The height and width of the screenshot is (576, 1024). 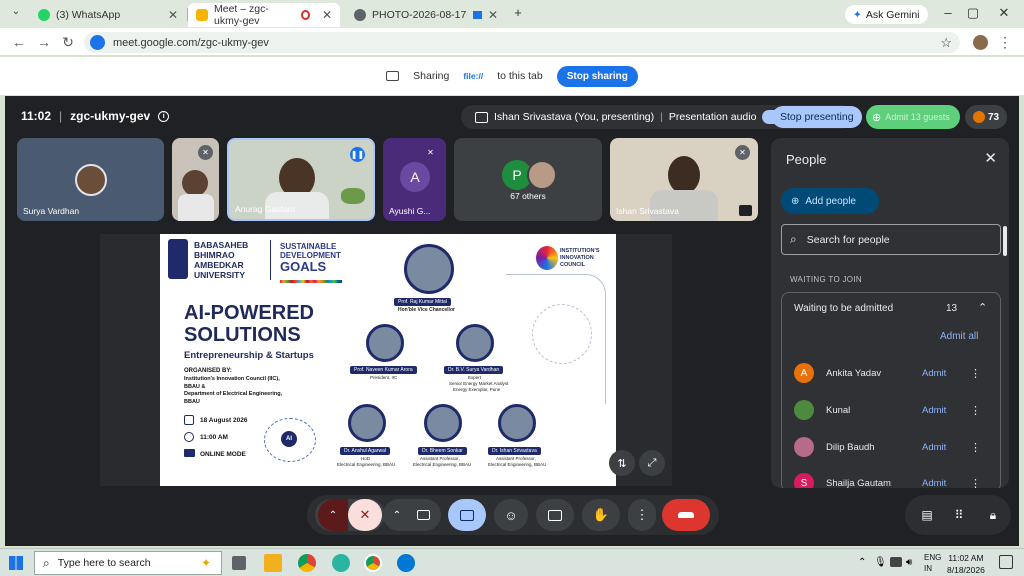 I want to click on waiting-guest-row: Kunal Admit ⋮, so click(x=894, y=410).